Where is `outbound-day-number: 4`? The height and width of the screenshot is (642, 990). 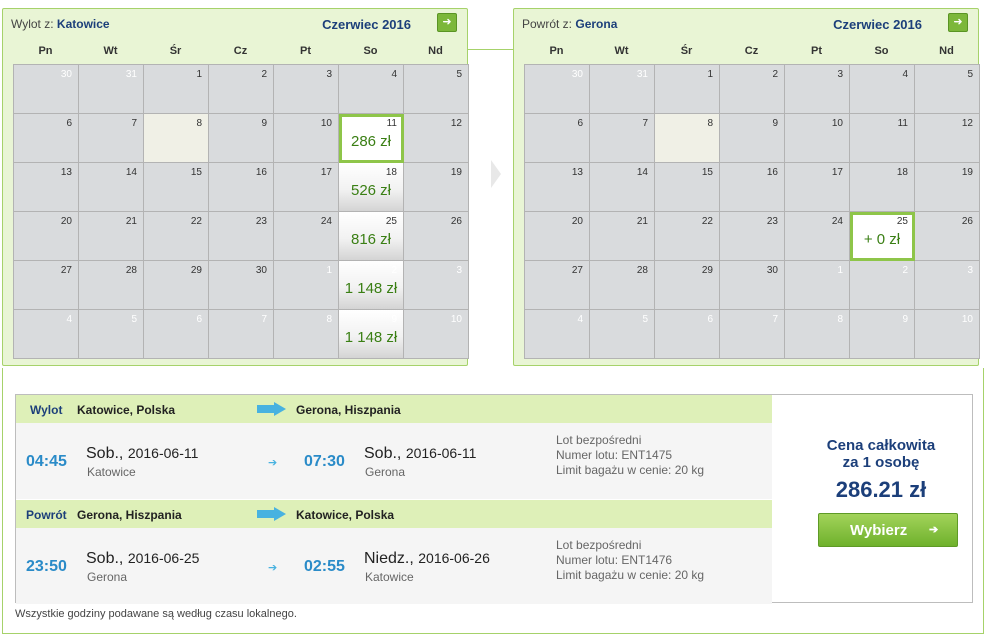 outbound-day-number: 4 is located at coordinates (69, 319).